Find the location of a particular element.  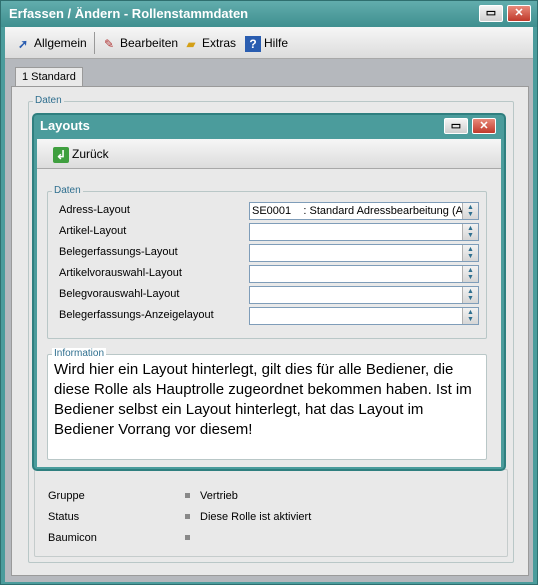

arrow-up-right-icon: ➚ is located at coordinates (23, 43).